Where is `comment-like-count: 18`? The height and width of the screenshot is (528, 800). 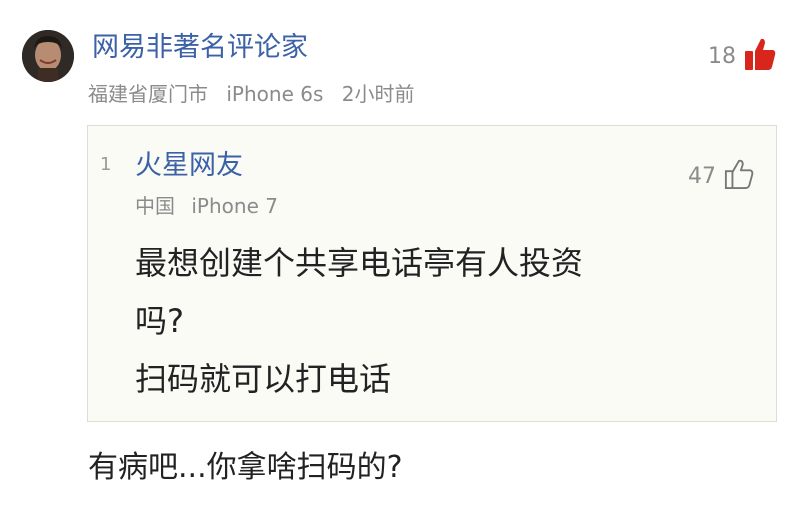 comment-like-count: 18 is located at coordinates (722, 56).